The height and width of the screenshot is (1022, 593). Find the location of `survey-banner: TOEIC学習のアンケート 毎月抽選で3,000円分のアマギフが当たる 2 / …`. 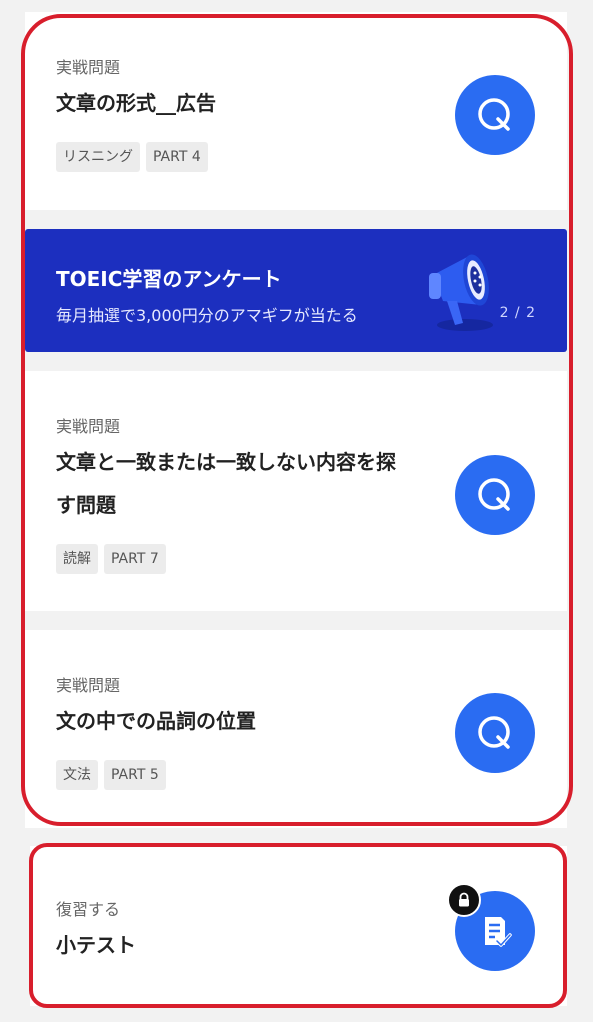

survey-banner: TOEIC学習のアンケート 毎月抽選で3,000円分のアマギフが当たる 2 / … is located at coordinates (296, 290).